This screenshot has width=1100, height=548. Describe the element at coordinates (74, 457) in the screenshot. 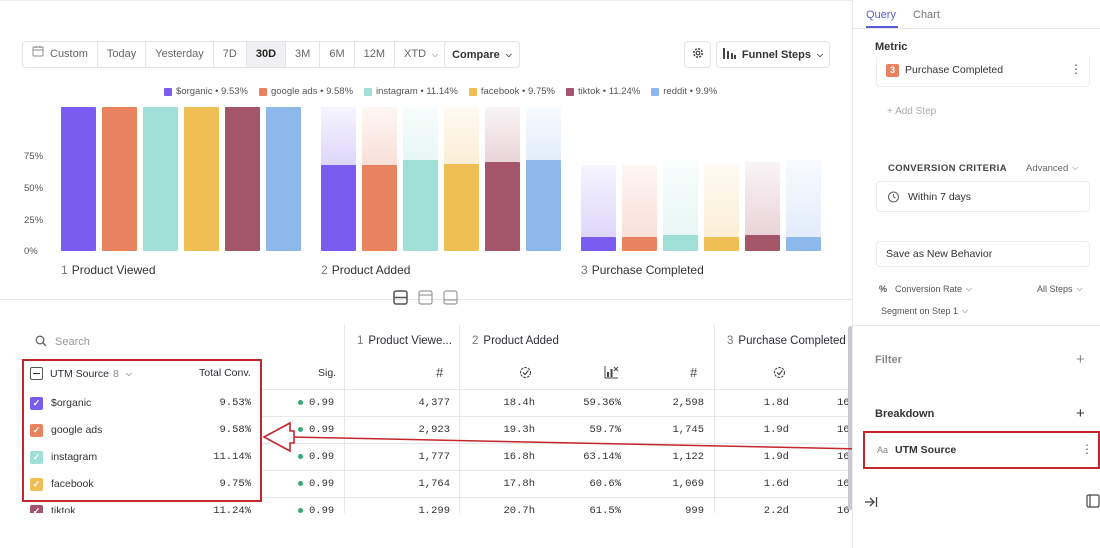

I see `row-name: instagram` at that location.